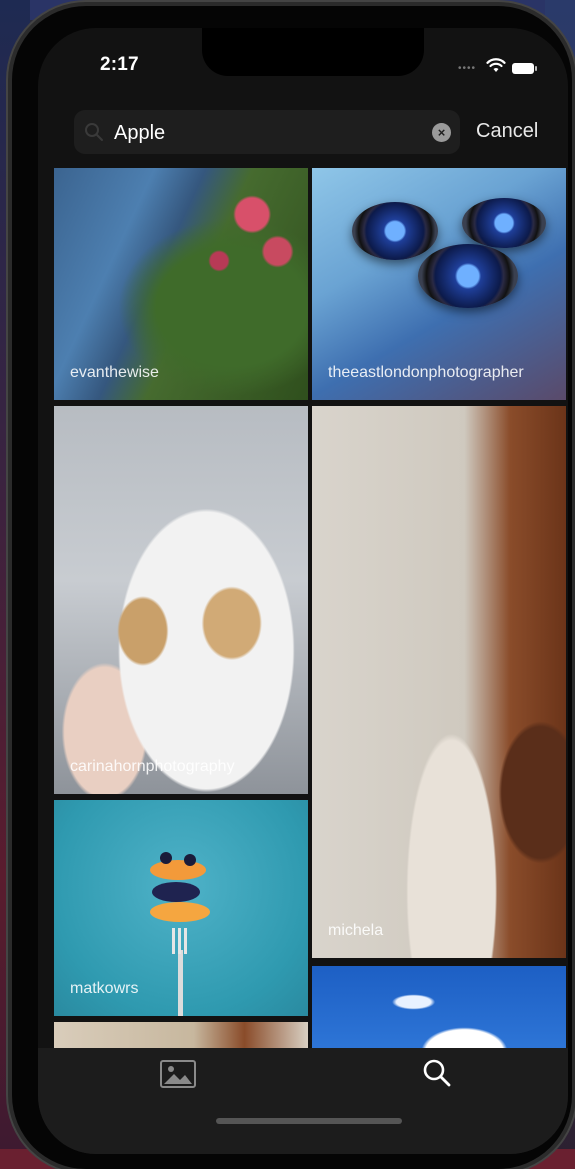  Describe the element at coordinates (181, 284) in the screenshot. I see `photo-tile: evanthewise` at that location.